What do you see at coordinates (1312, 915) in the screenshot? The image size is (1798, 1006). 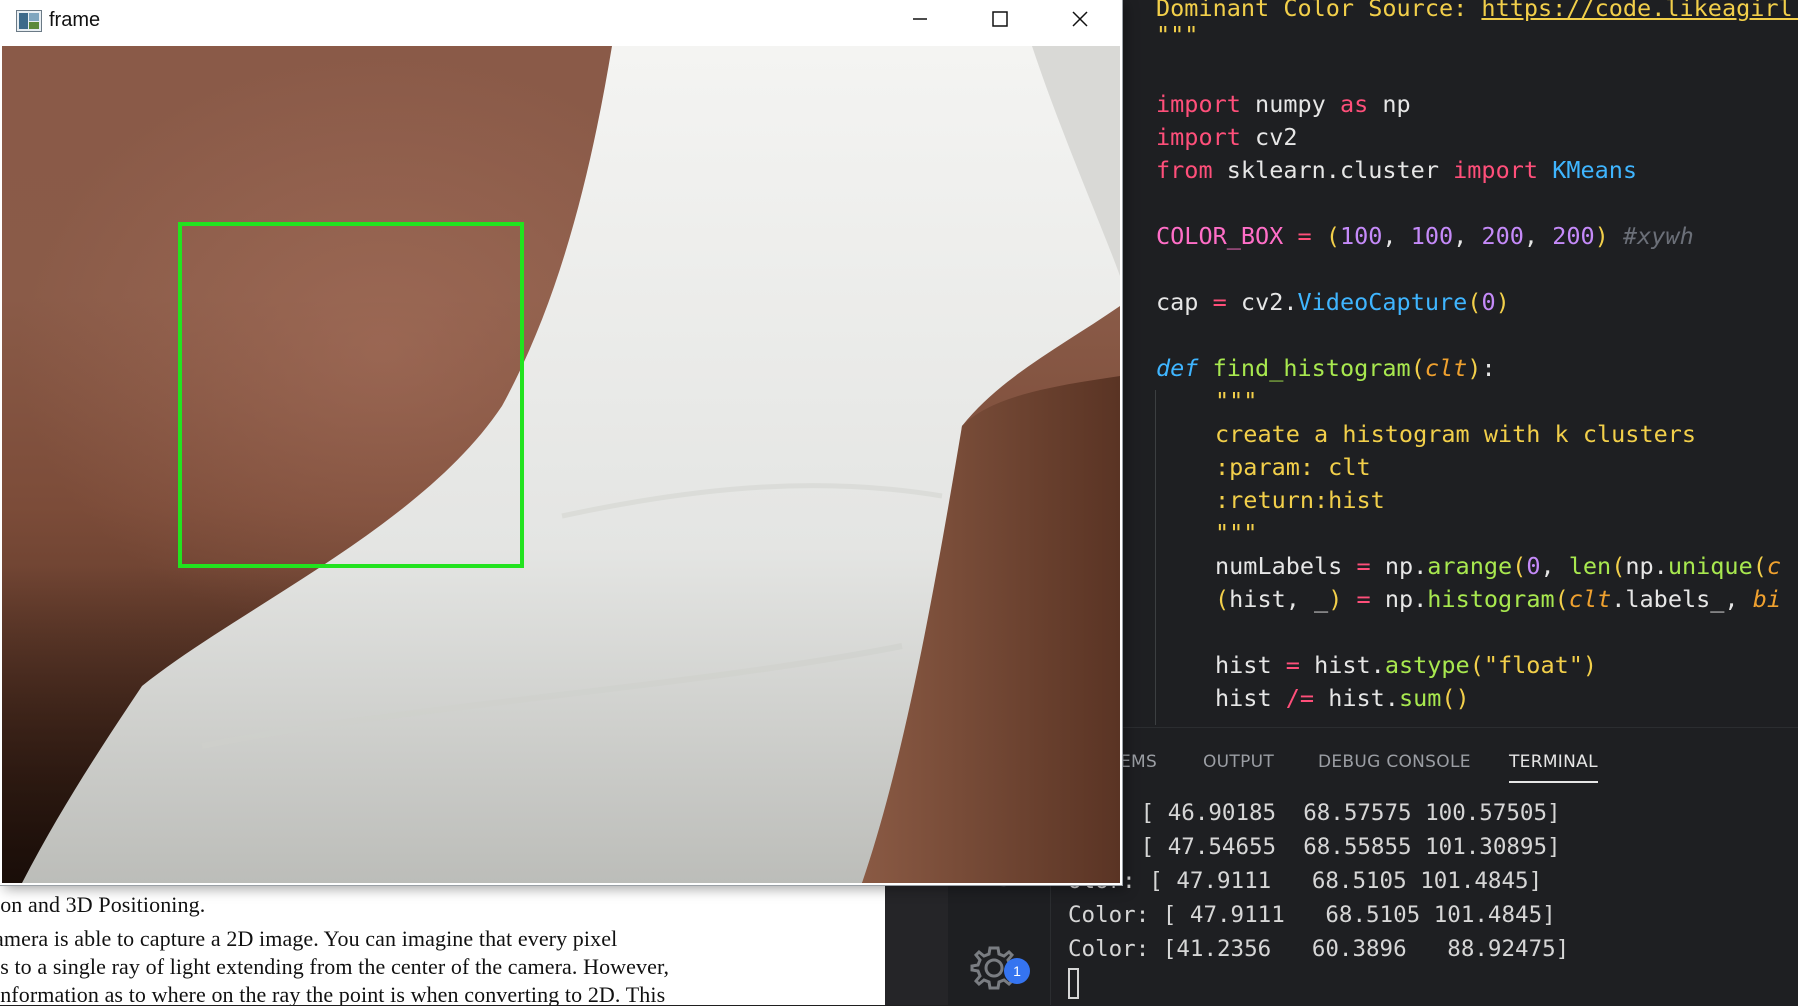 I see `terminal-line: Color: [ 47.9111 68.5105 101.4845]` at bounding box center [1312, 915].